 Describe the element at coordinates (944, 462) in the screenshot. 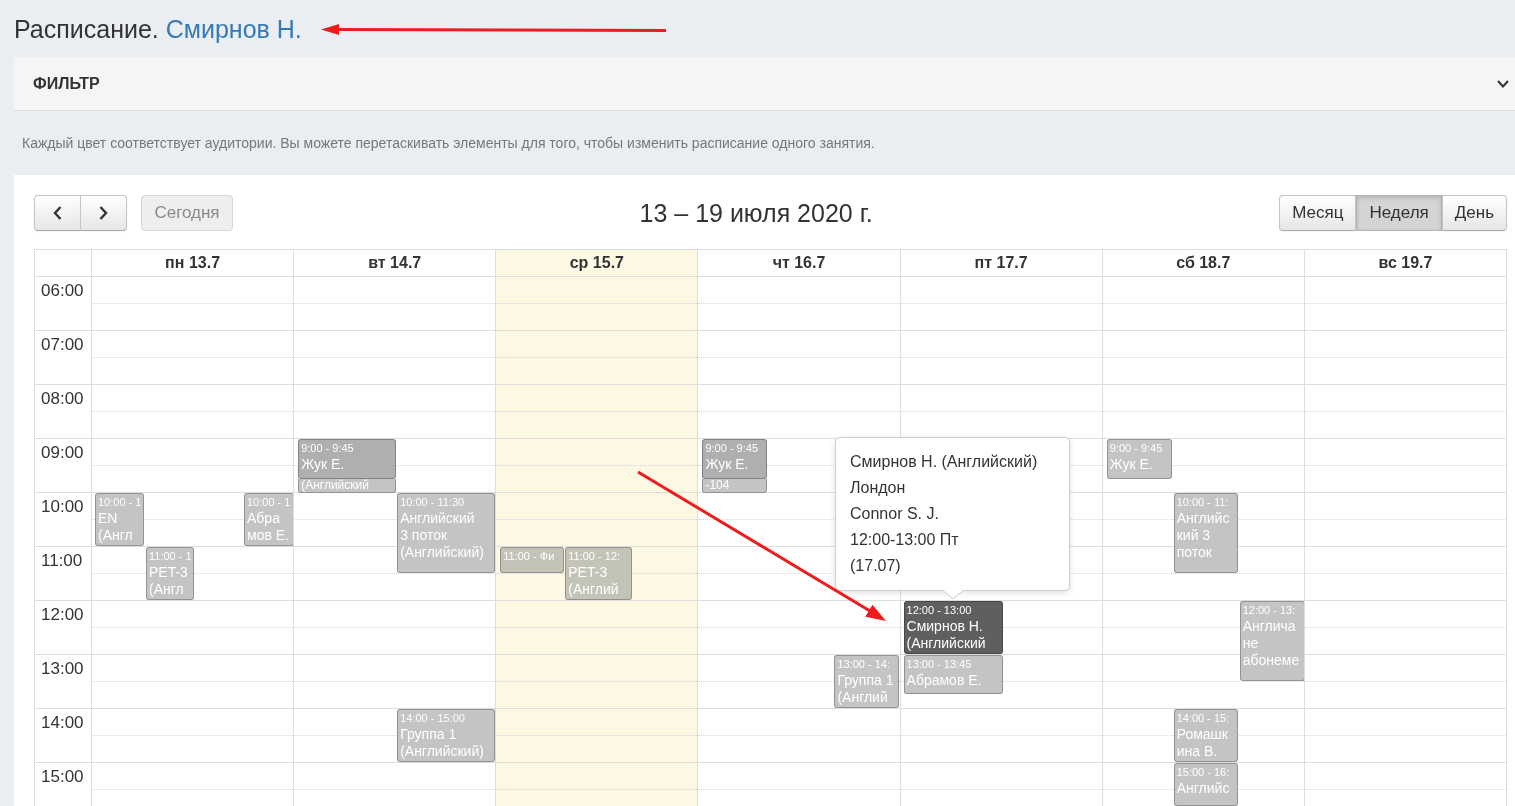

I see `tooltip-line: Смирнов Н. (Английский)` at that location.